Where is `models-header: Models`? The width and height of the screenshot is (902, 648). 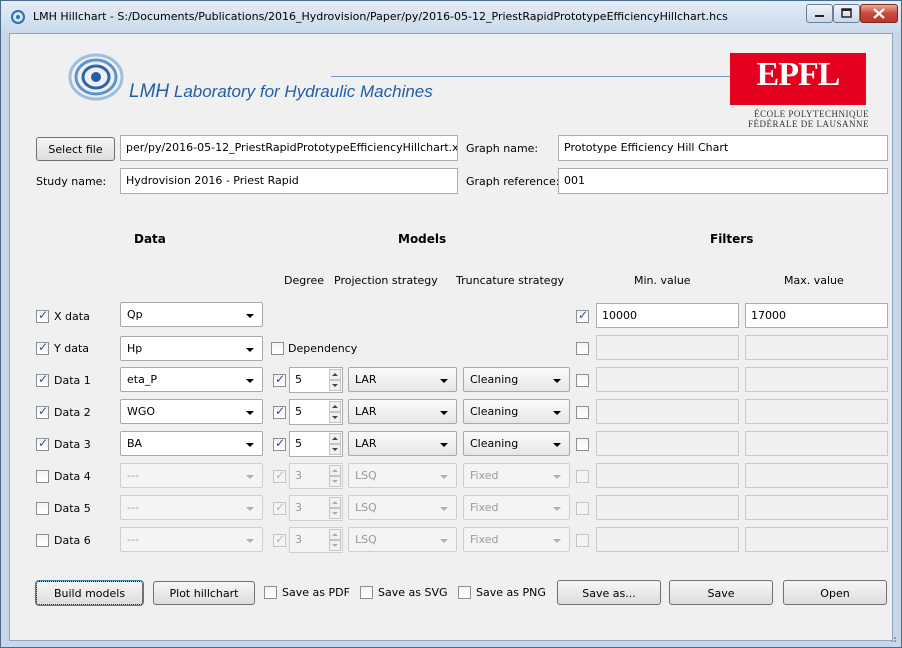 models-header: Models is located at coordinates (422, 239).